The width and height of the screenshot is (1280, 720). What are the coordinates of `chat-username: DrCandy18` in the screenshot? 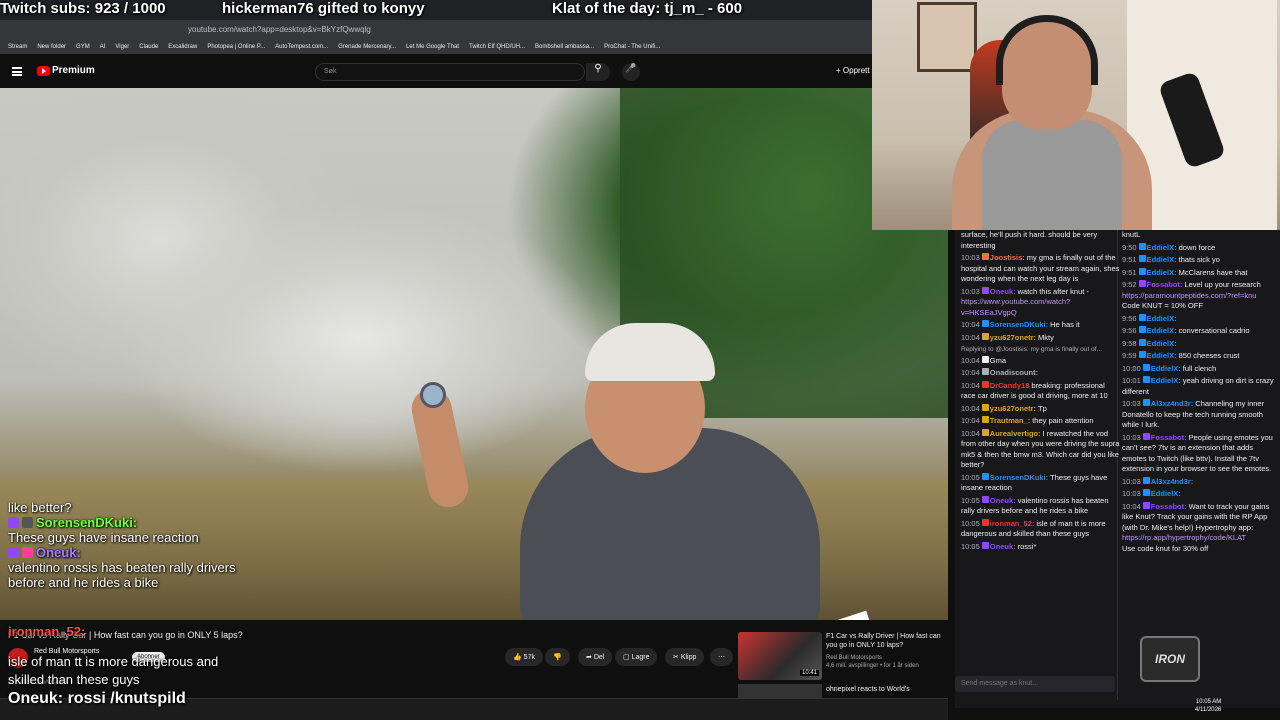 It's located at (1010, 385).